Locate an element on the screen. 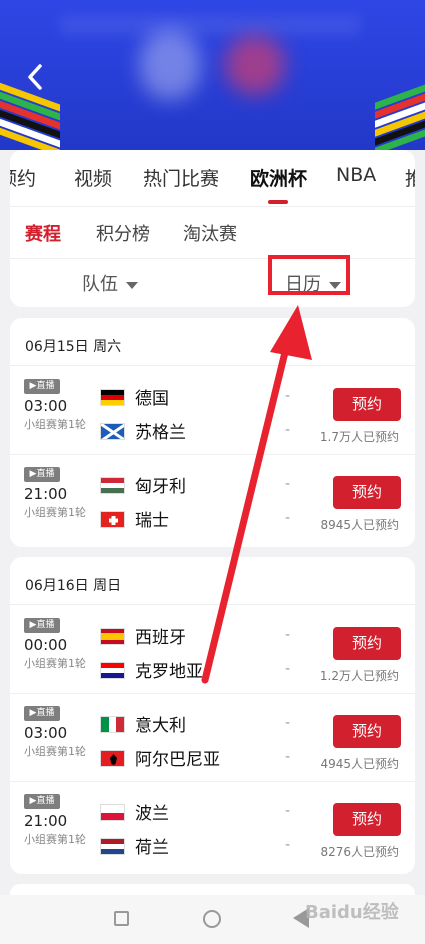  reservation-count: 8945人已预约 is located at coordinates (359, 525).